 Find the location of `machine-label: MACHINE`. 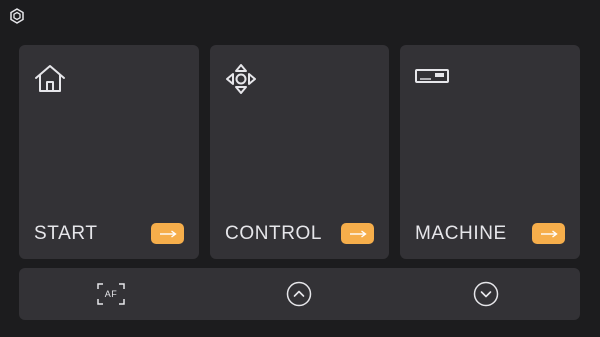

machine-label: MACHINE is located at coordinates (461, 233).